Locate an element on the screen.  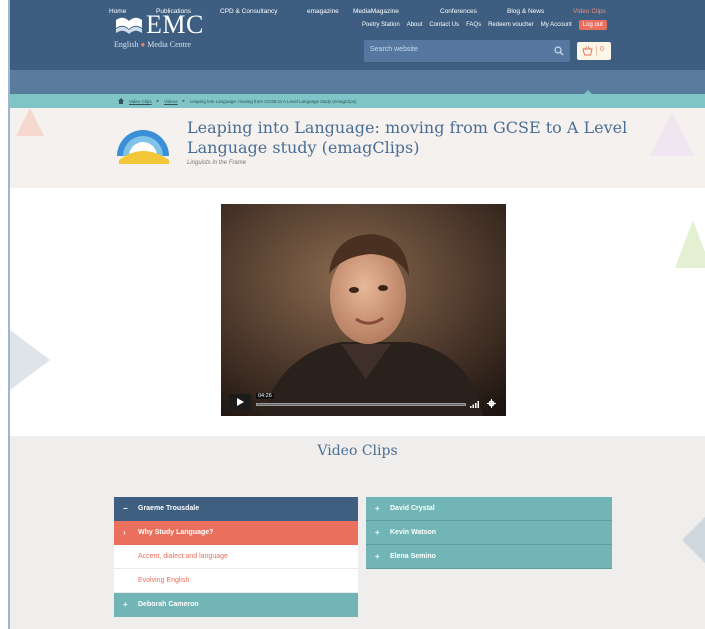
logo-wordmark: EMC is located at coordinates (175, 24).